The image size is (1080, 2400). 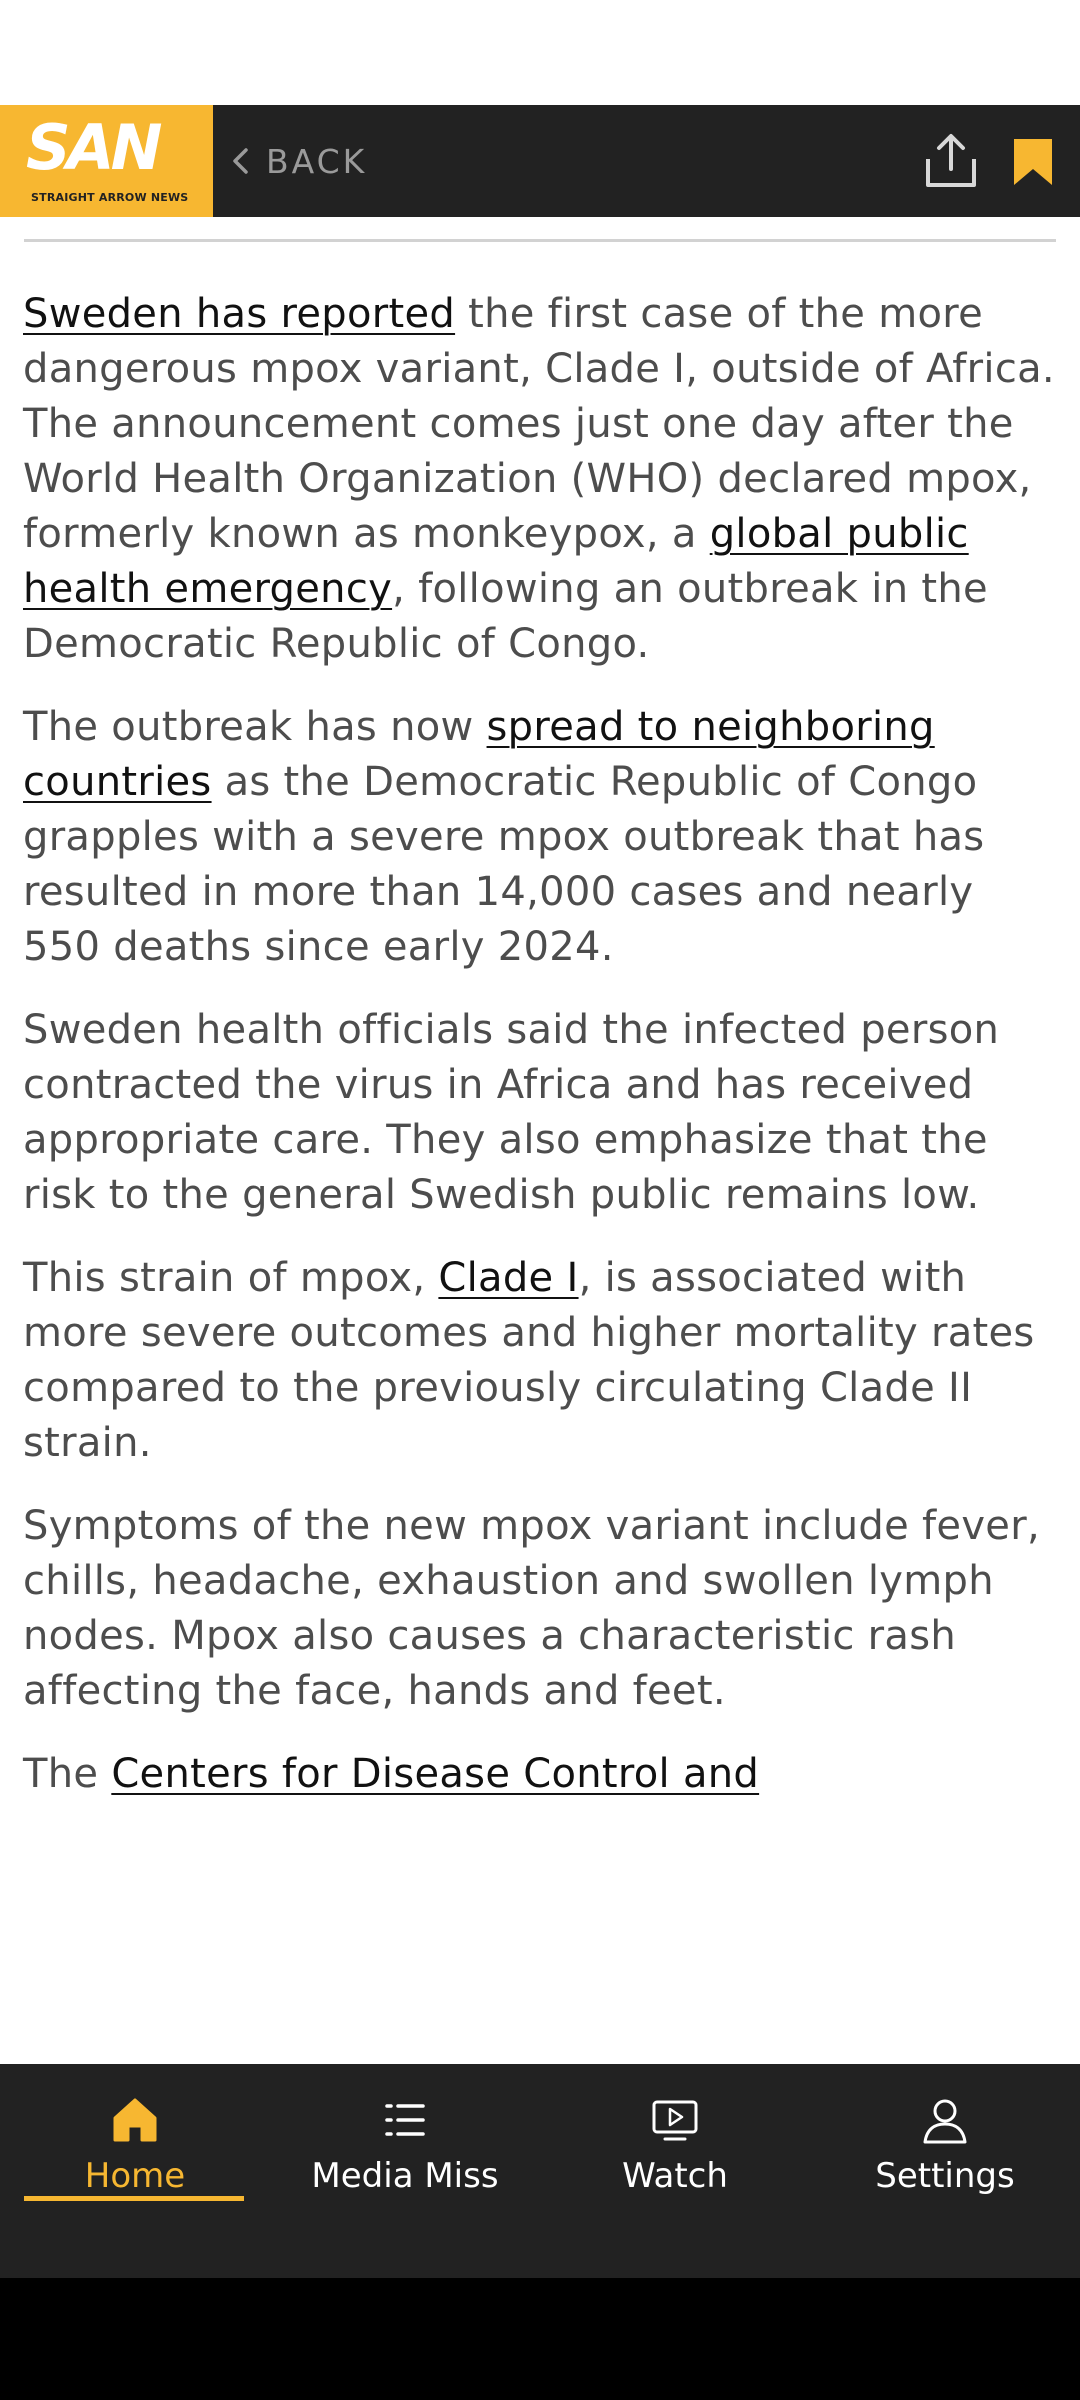 What do you see at coordinates (508, 1278) in the screenshot?
I see `link-clade-i: Clade I` at bounding box center [508, 1278].